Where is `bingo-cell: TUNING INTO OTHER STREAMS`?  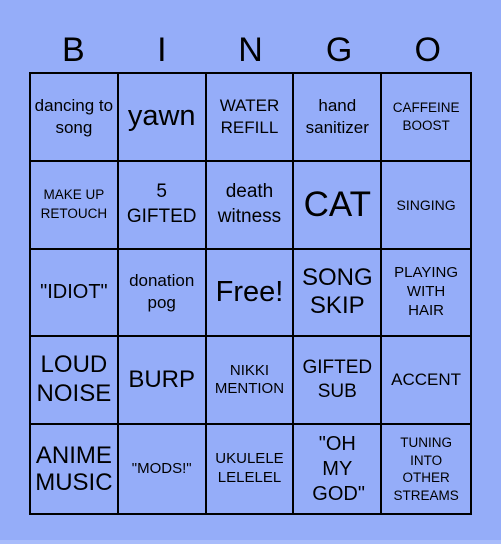 bingo-cell: TUNING INTO OTHER STREAMS is located at coordinates (426, 469).